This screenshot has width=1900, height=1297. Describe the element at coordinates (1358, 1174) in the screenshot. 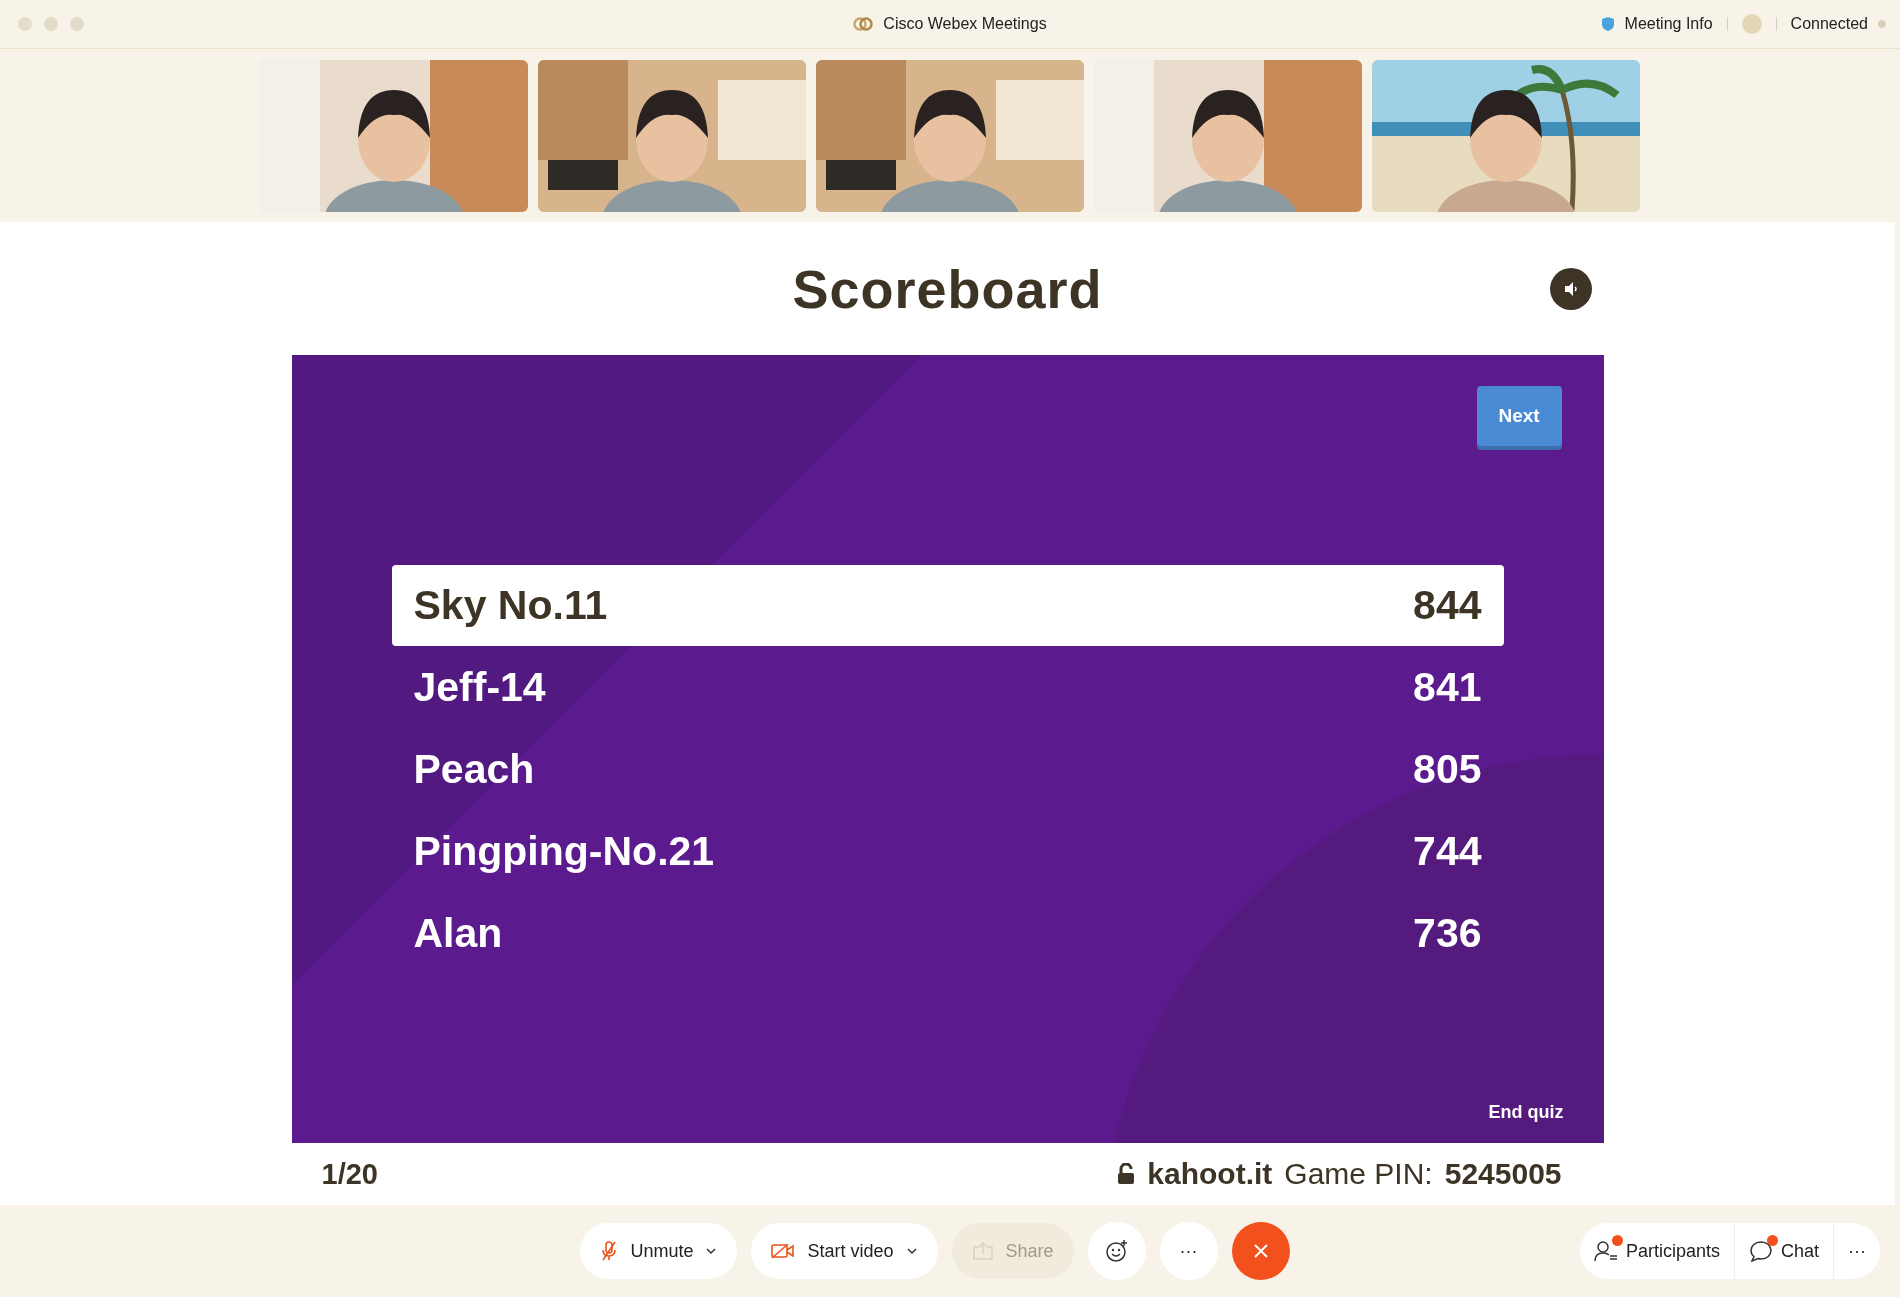

I see `game-pin-label: Game PIN:` at that location.